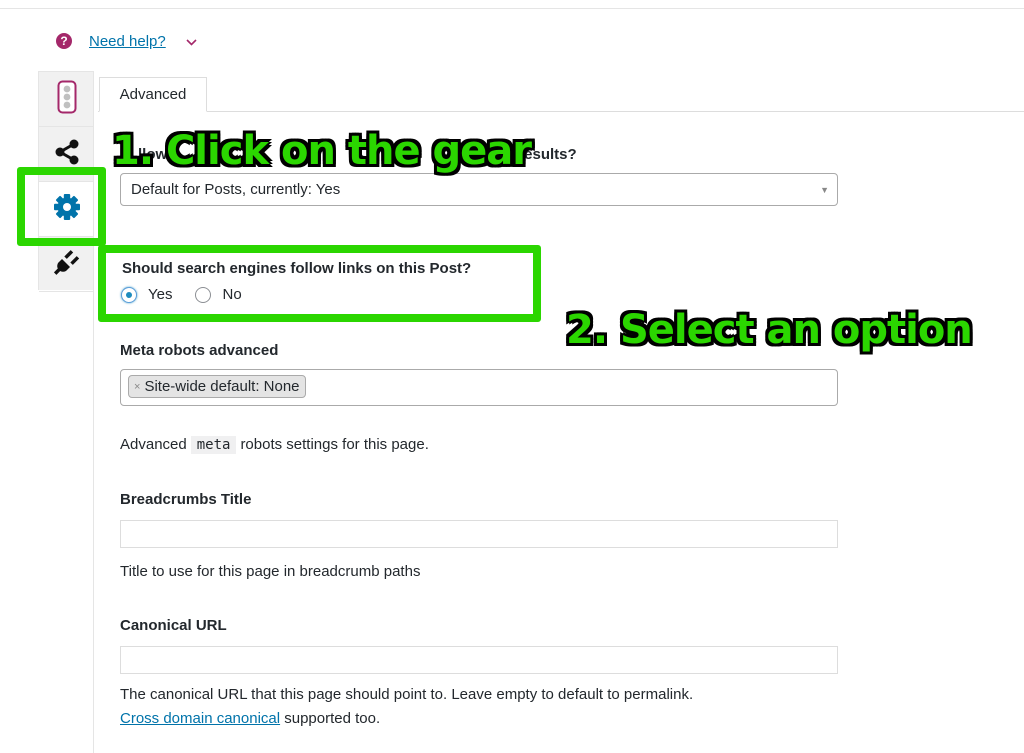  I want to click on cross-domain-canonical-link: Cross domain canonical, so click(200, 718).